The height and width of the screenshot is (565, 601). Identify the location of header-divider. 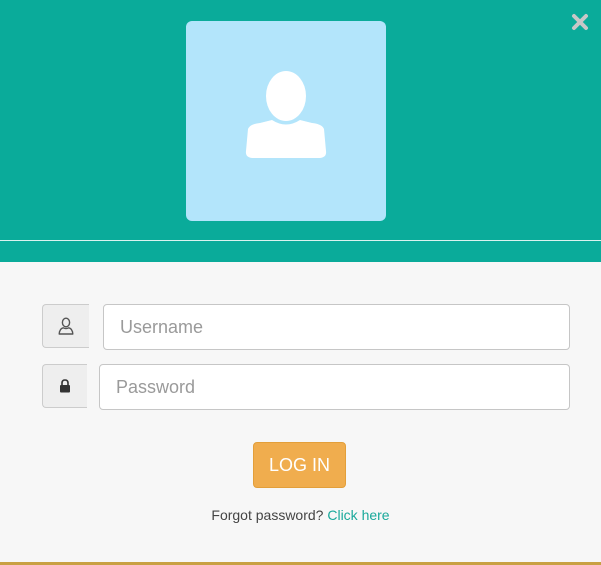
(300, 240).